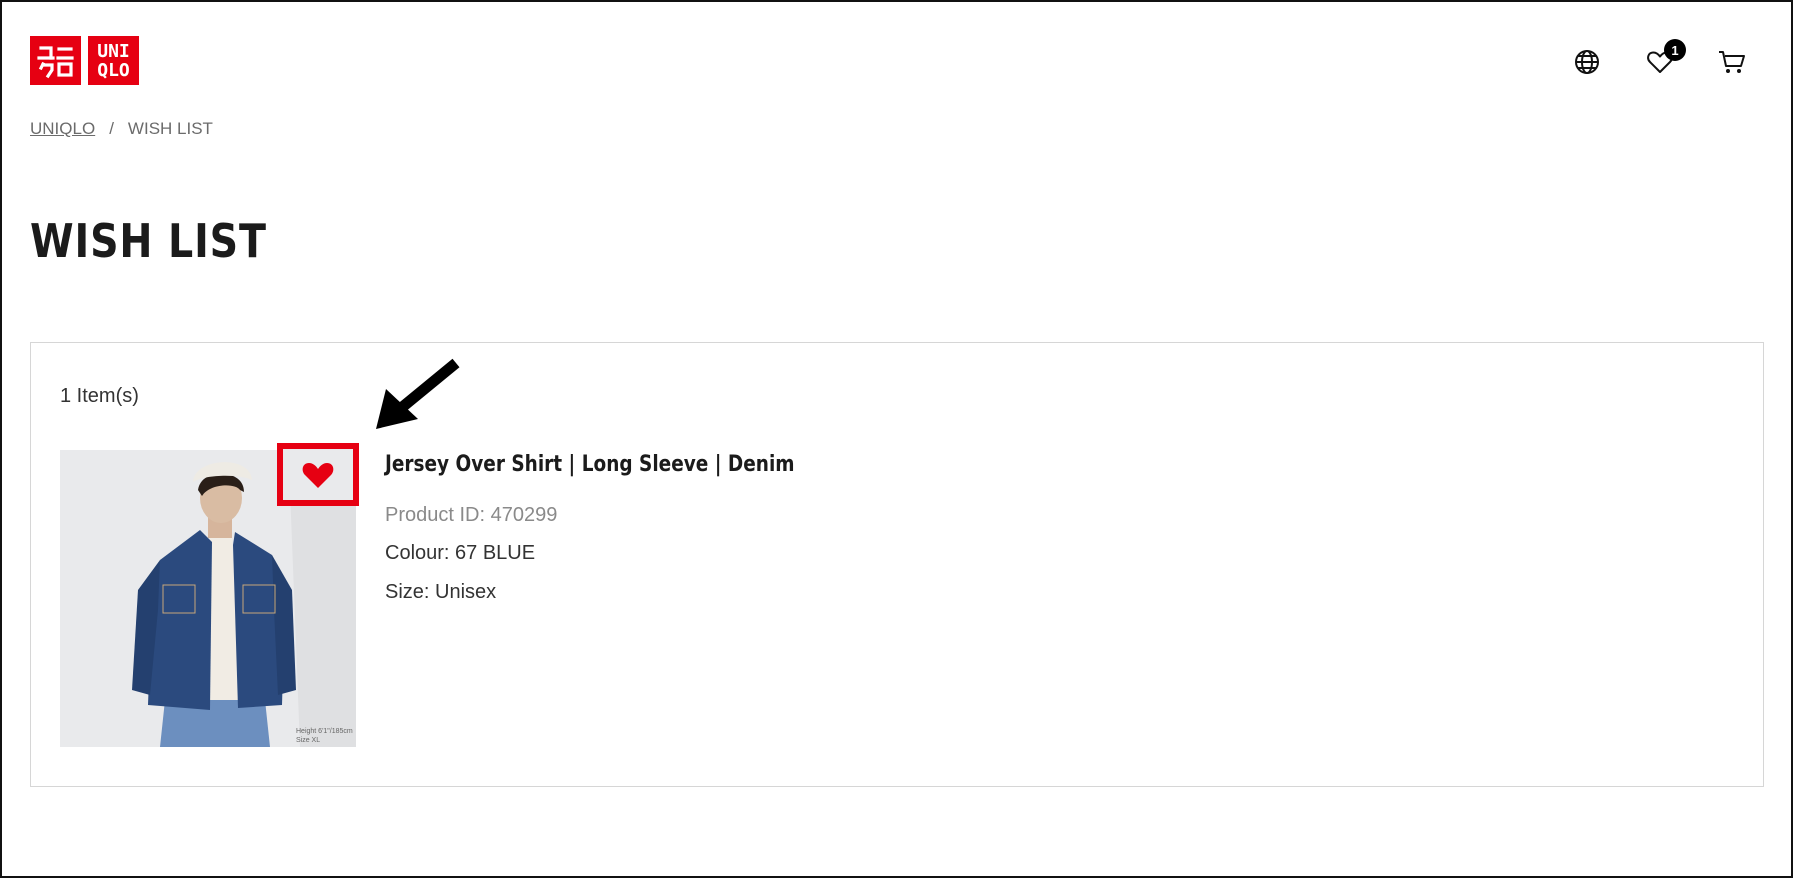 The image size is (1793, 878). What do you see at coordinates (113, 51) in the screenshot?
I see `logo-text-top: UNI` at bounding box center [113, 51].